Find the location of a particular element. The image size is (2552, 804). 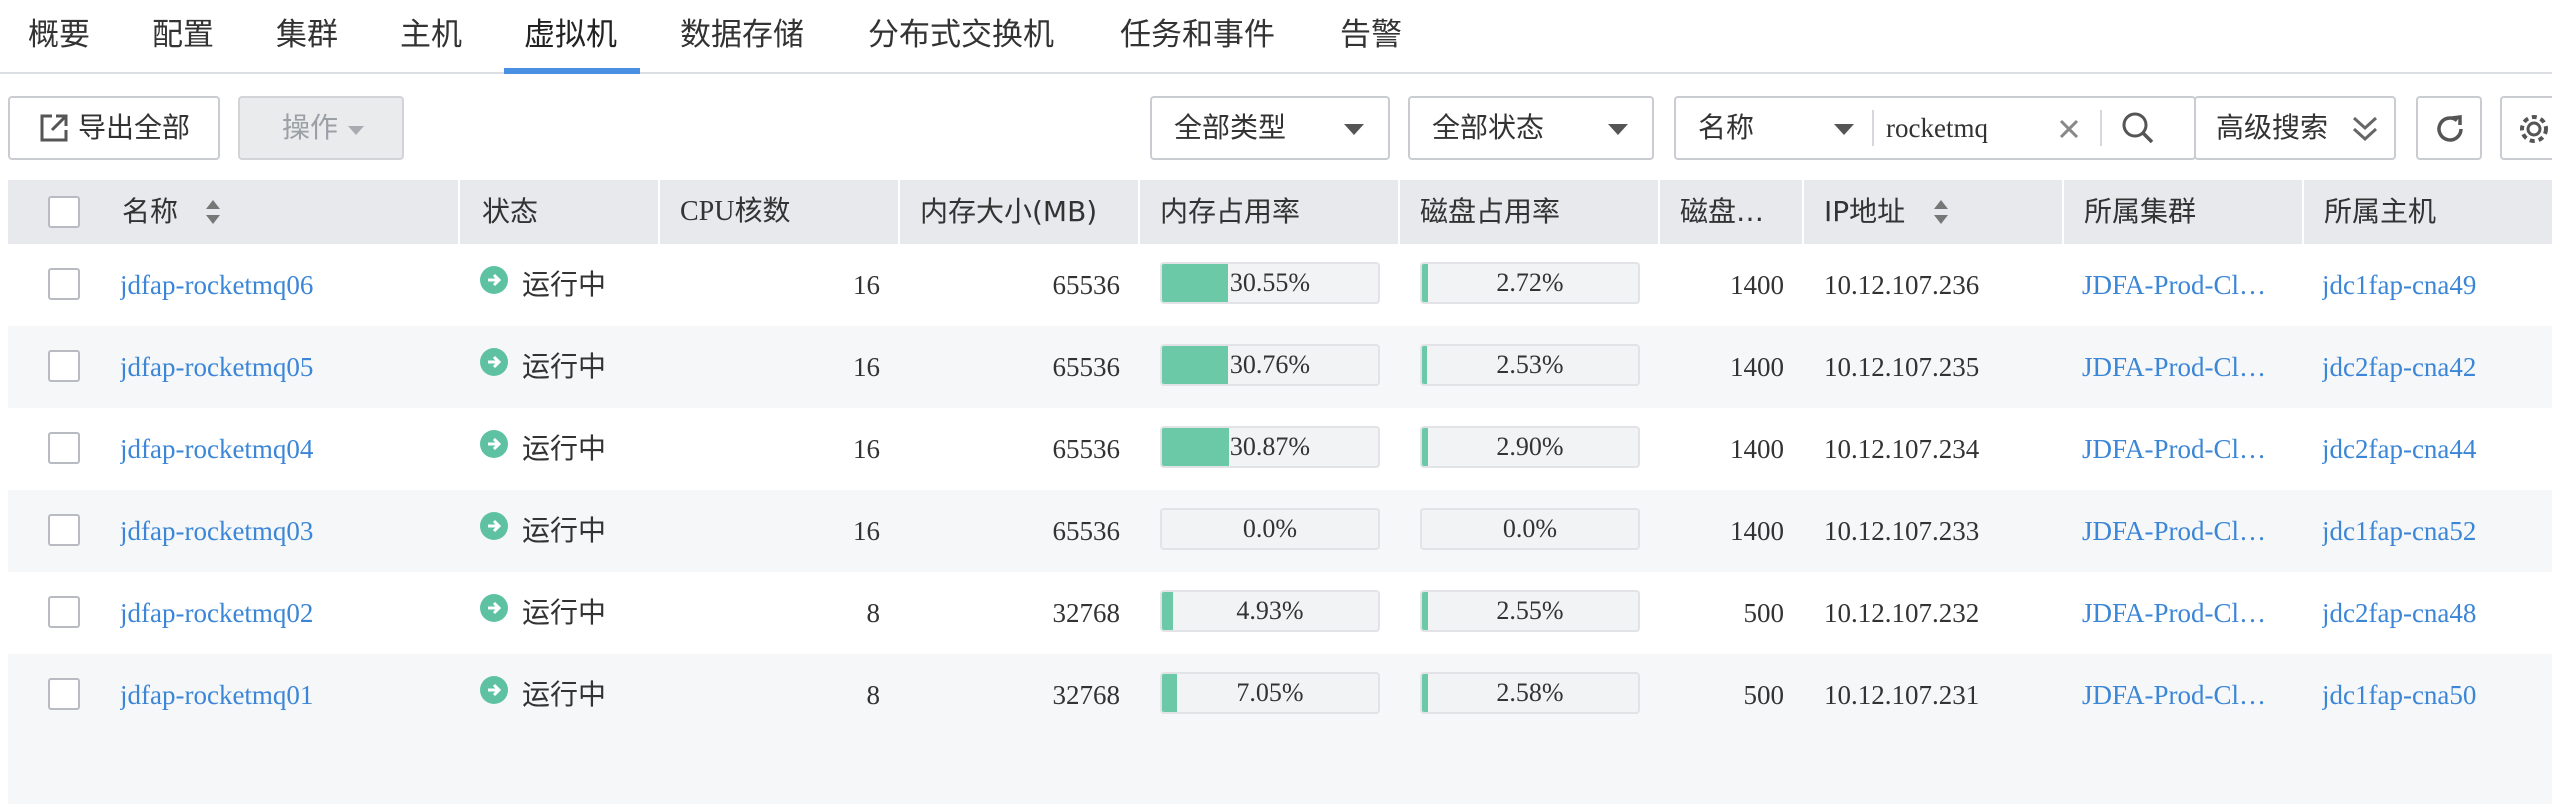

status-filter-value: 全部状态 is located at coordinates (1488, 127).